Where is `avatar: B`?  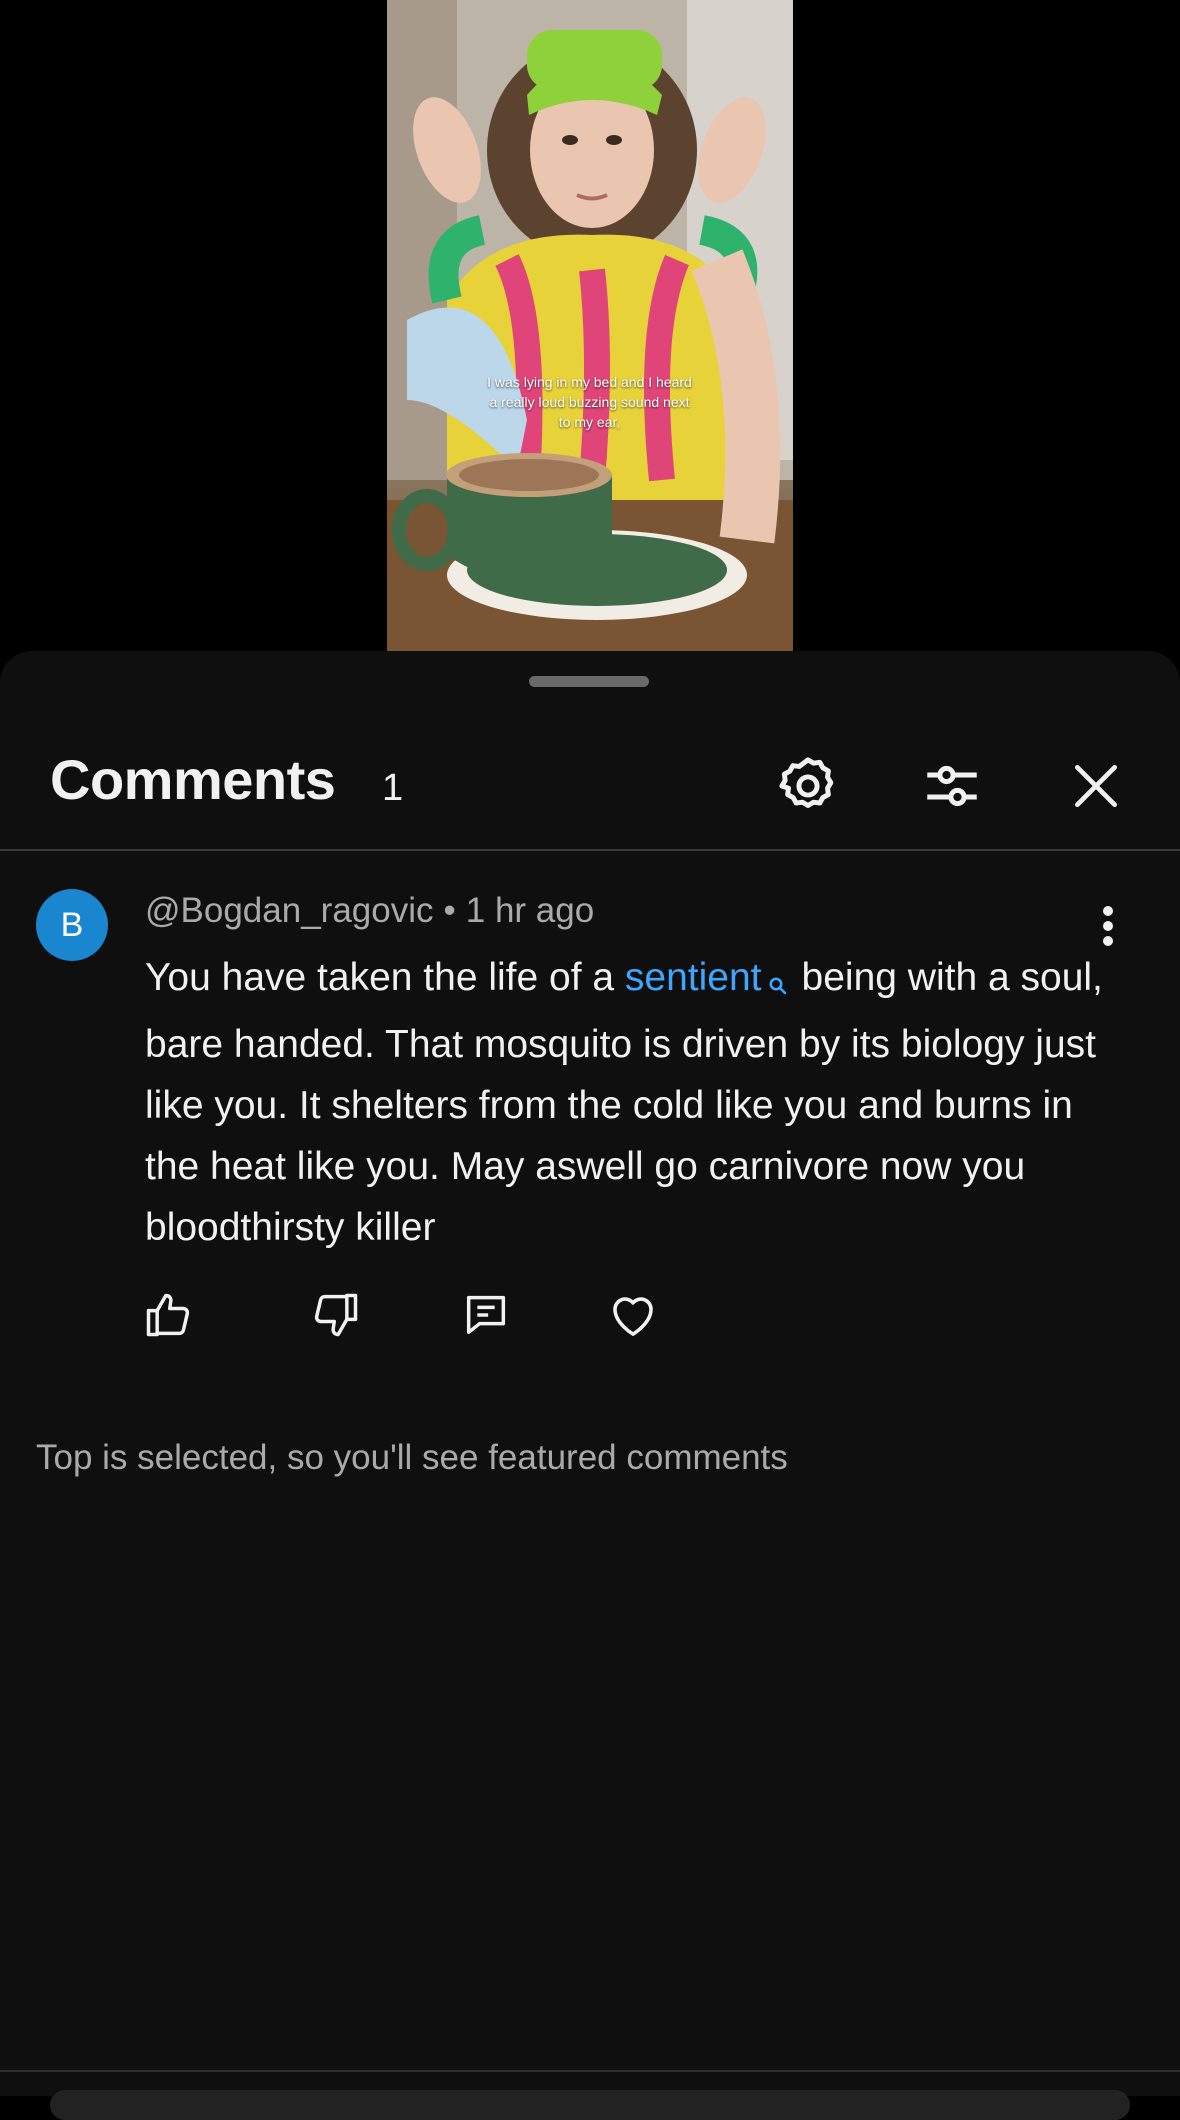
avatar: B is located at coordinates (72, 925).